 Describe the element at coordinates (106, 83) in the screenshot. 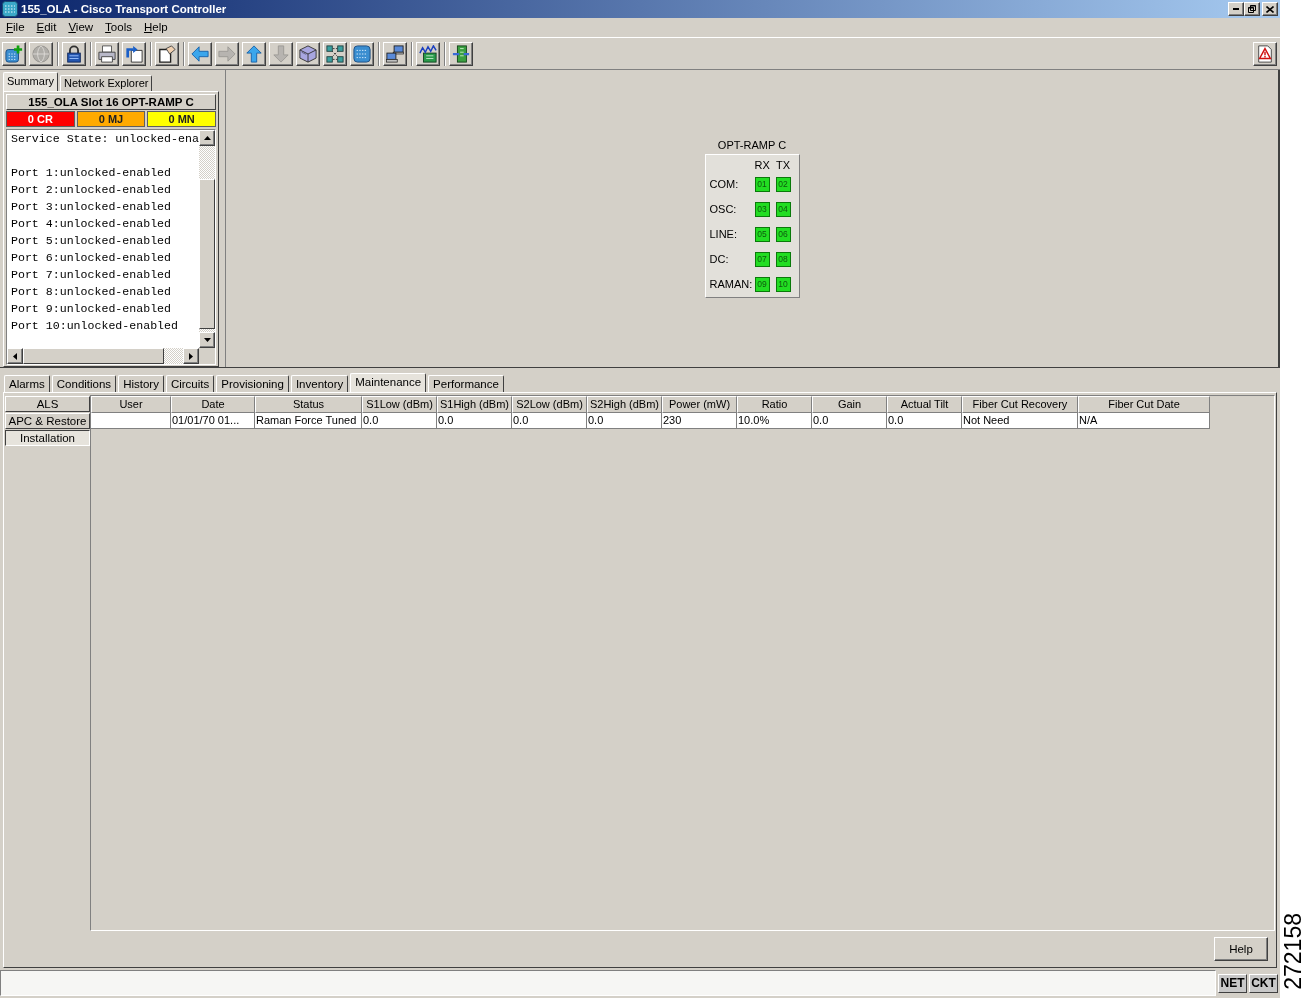

I see `panel-tab: Network Explorer` at that location.